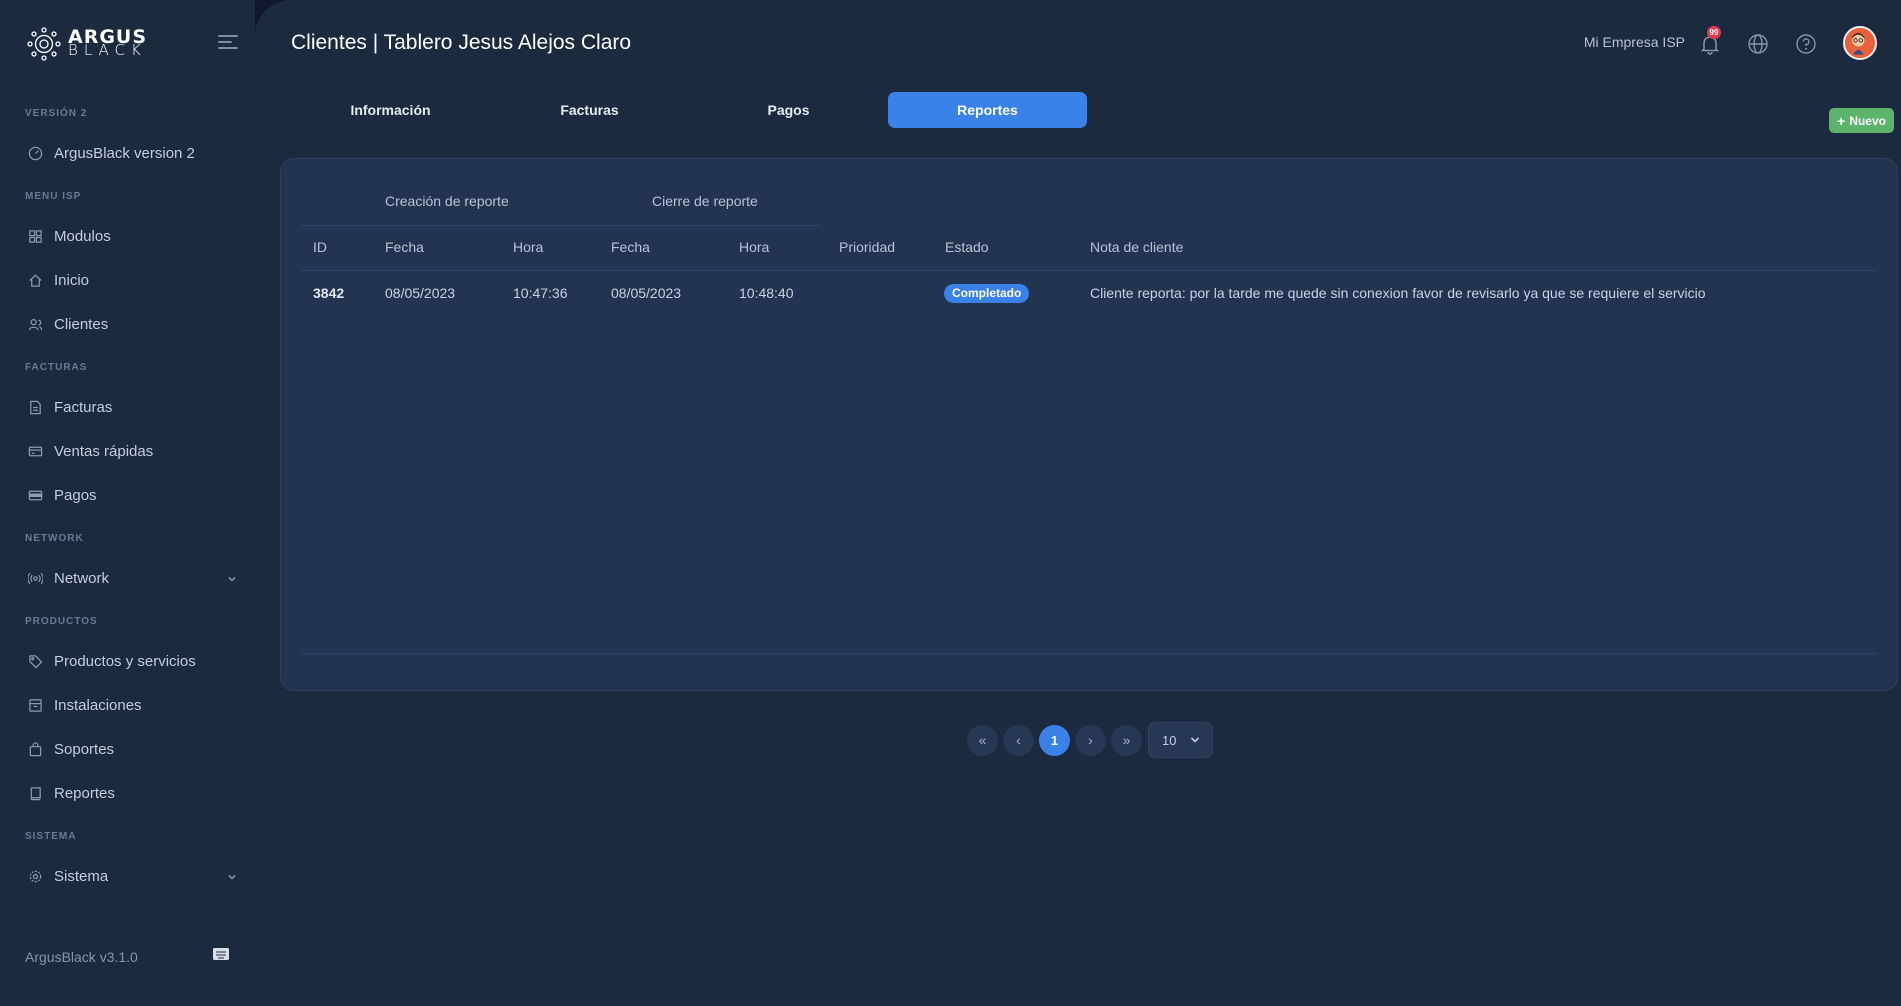 The width and height of the screenshot is (1901, 1006). What do you see at coordinates (447, 201) in the screenshot?
I see `group-header-creacion: Creación de reporte` at bounding box center [447, 201].